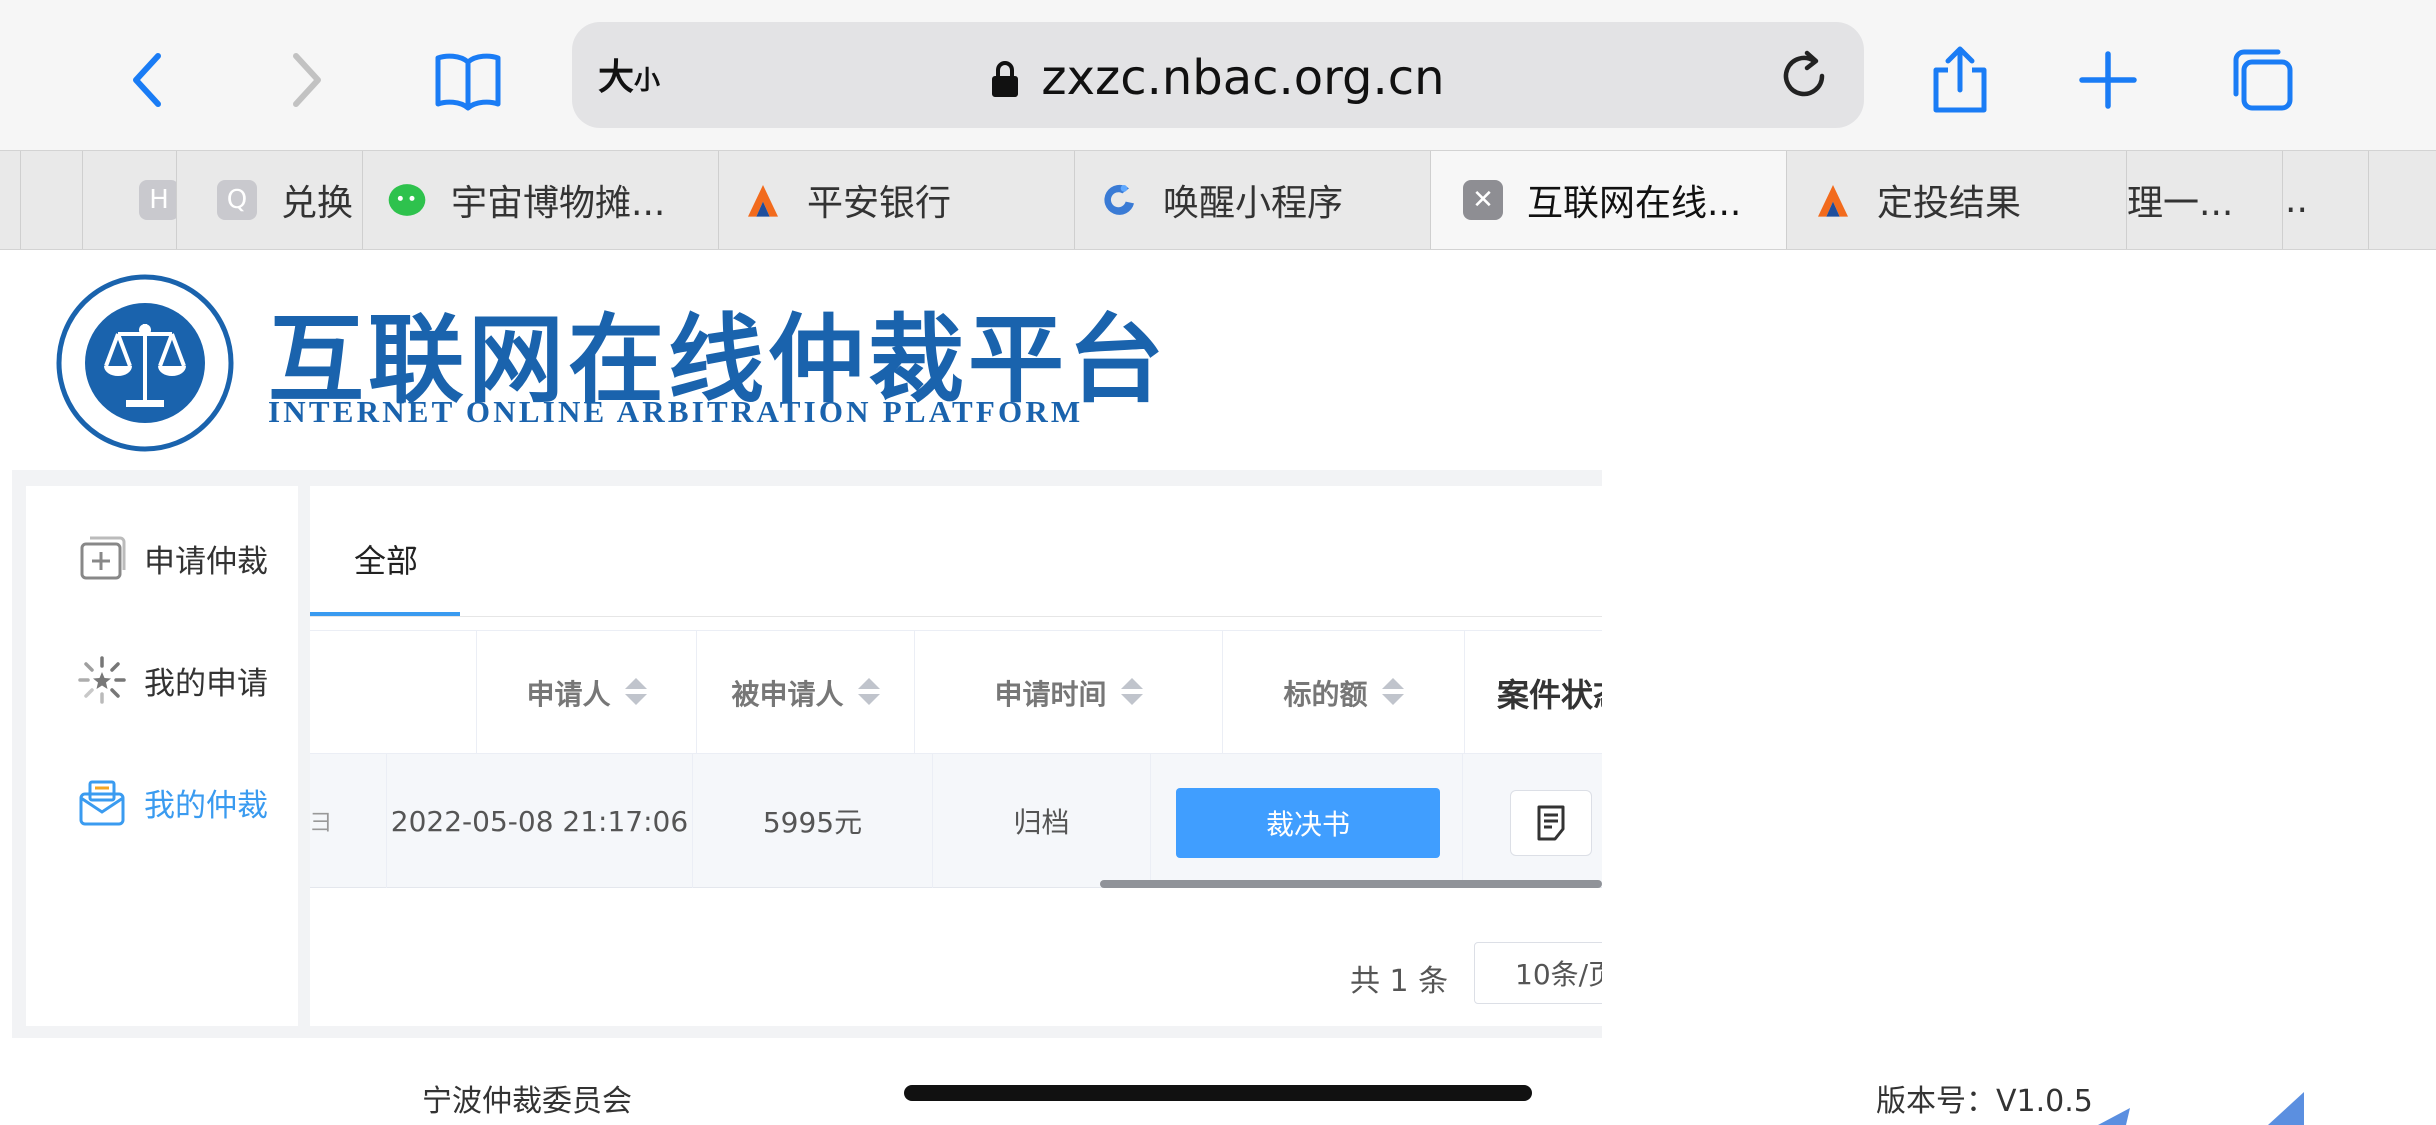  Describe the element at coordinates (787, 694) in the screenshot. I see `column-label: 被申请人` at that location.